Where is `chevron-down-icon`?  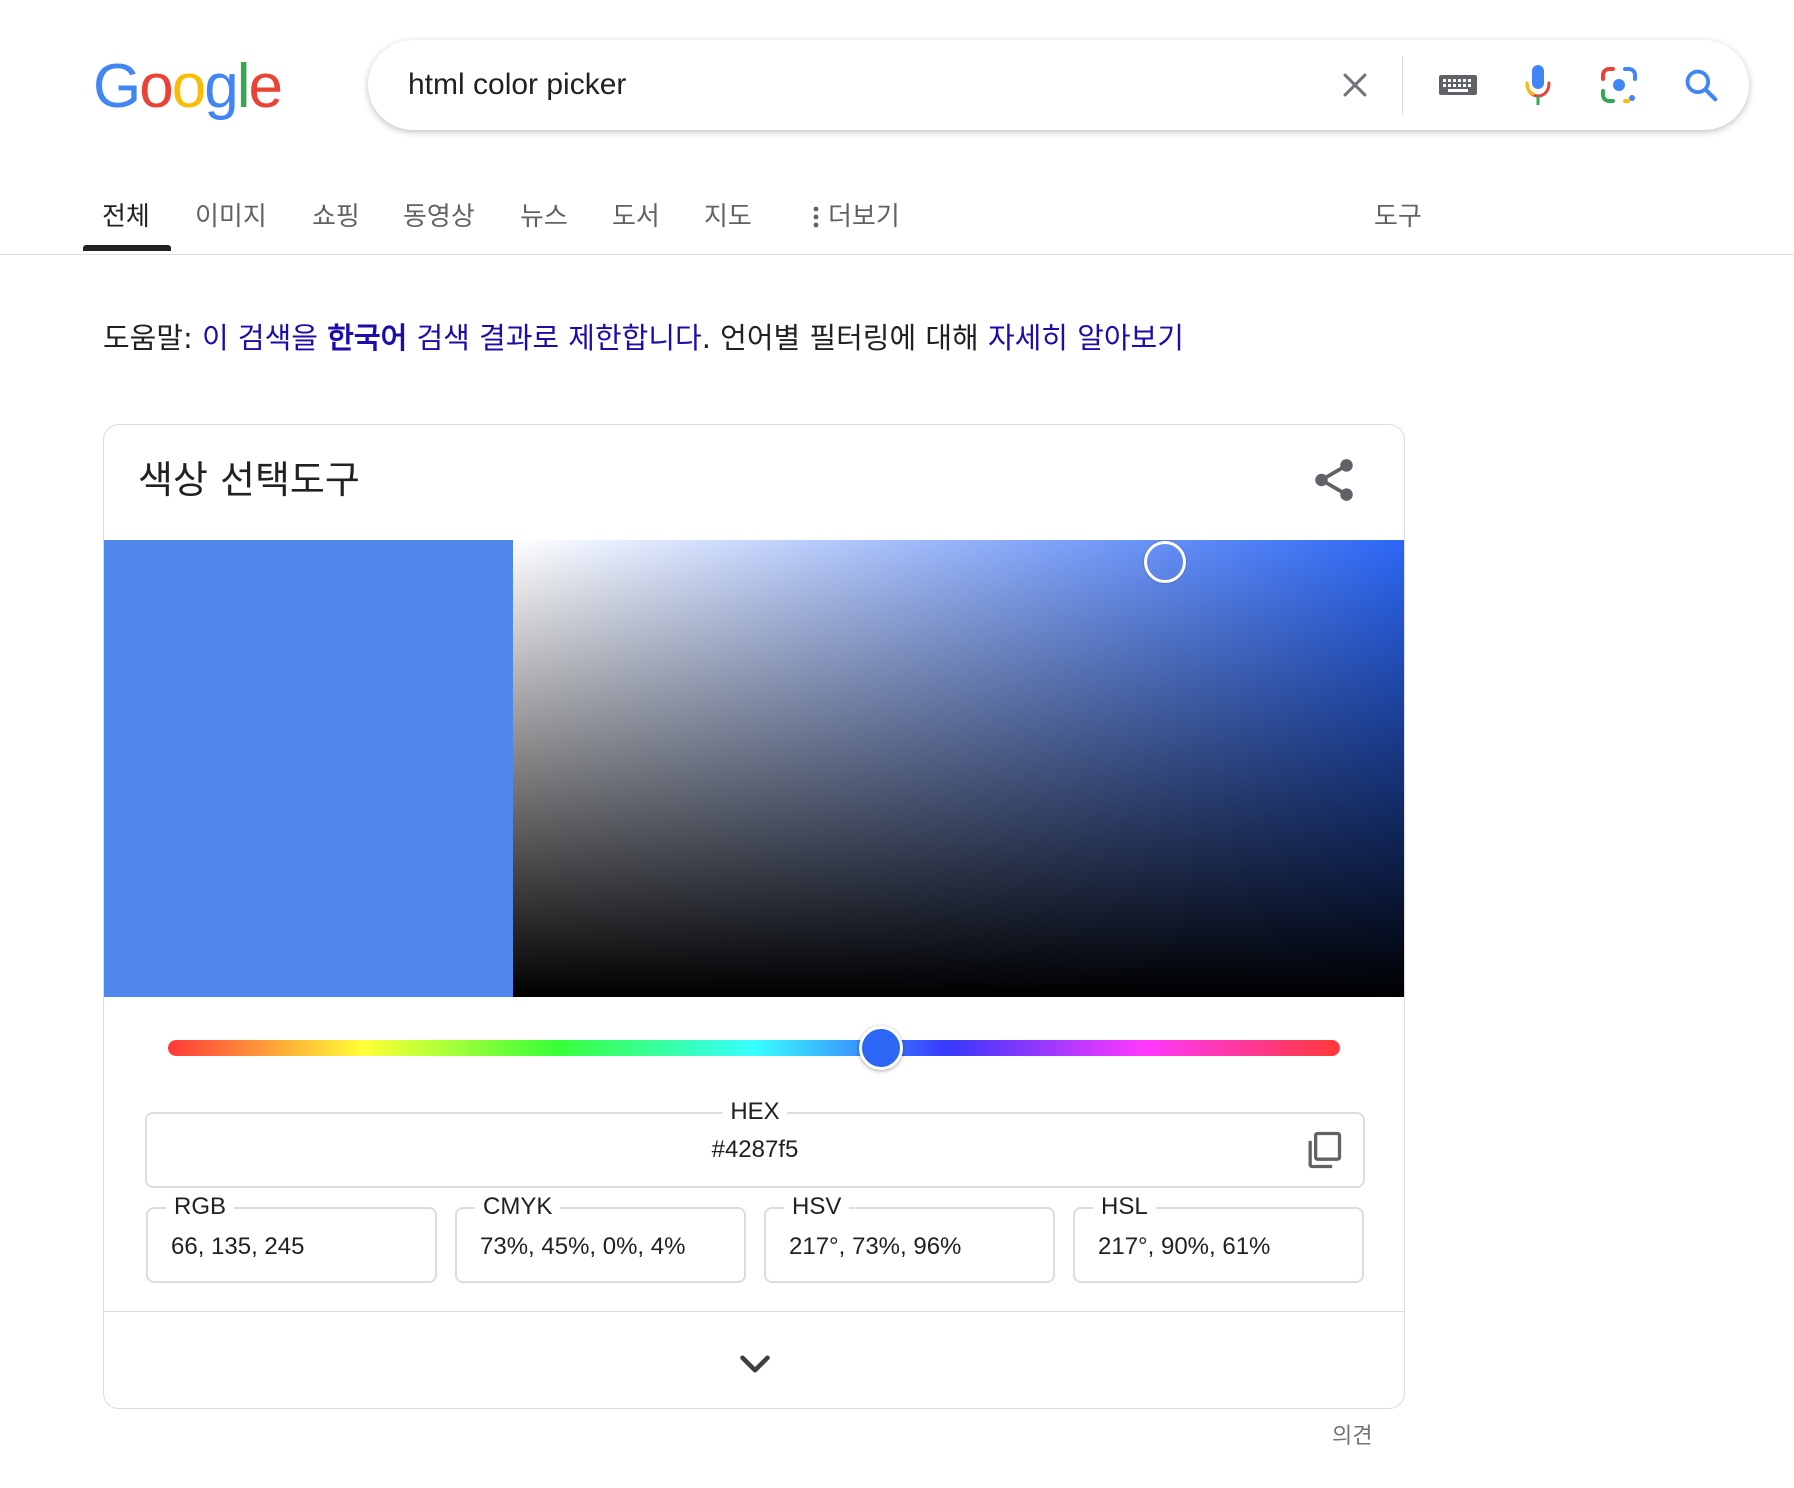 chevron-down-icon is located at coordinates (755, 1364).